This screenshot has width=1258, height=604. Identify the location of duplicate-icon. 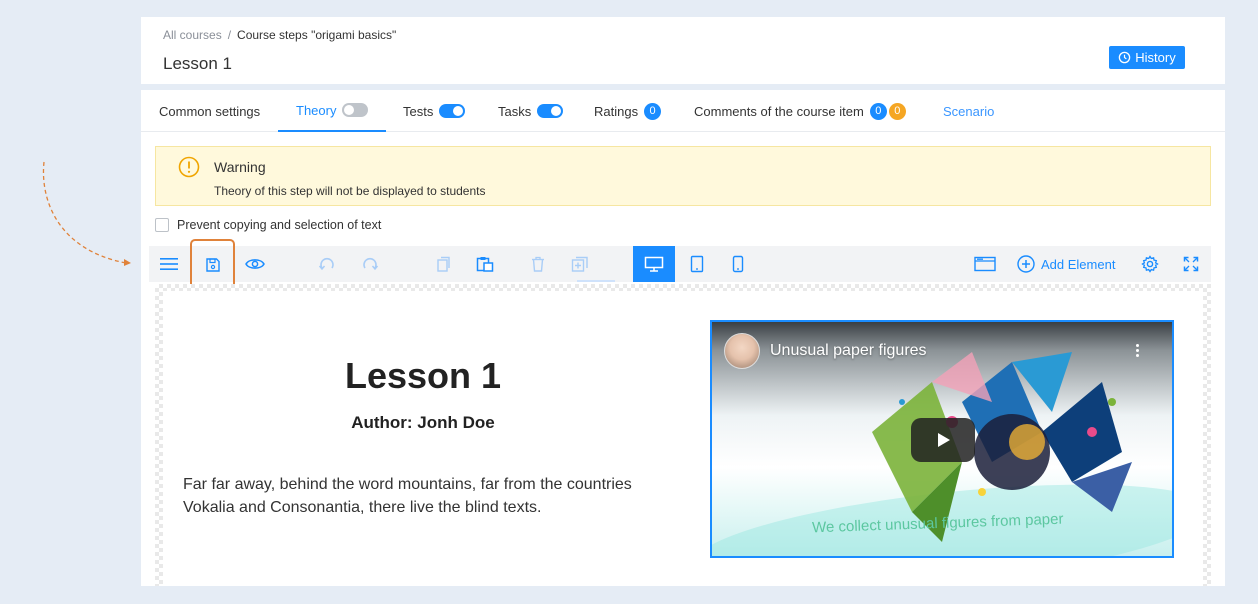
(579, 264).